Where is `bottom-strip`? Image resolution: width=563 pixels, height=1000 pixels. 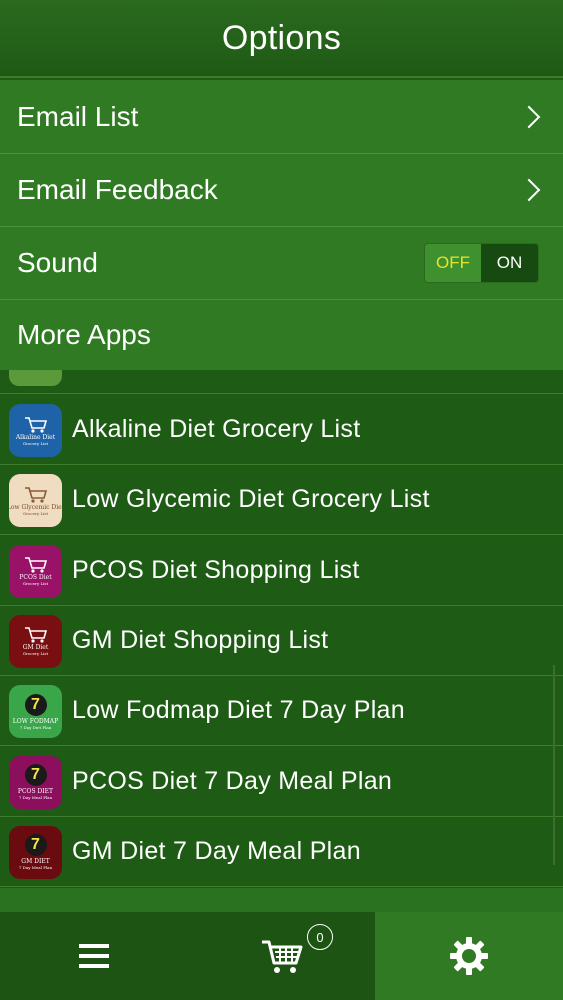 bottom-strip is located at coordinates (281, 900).